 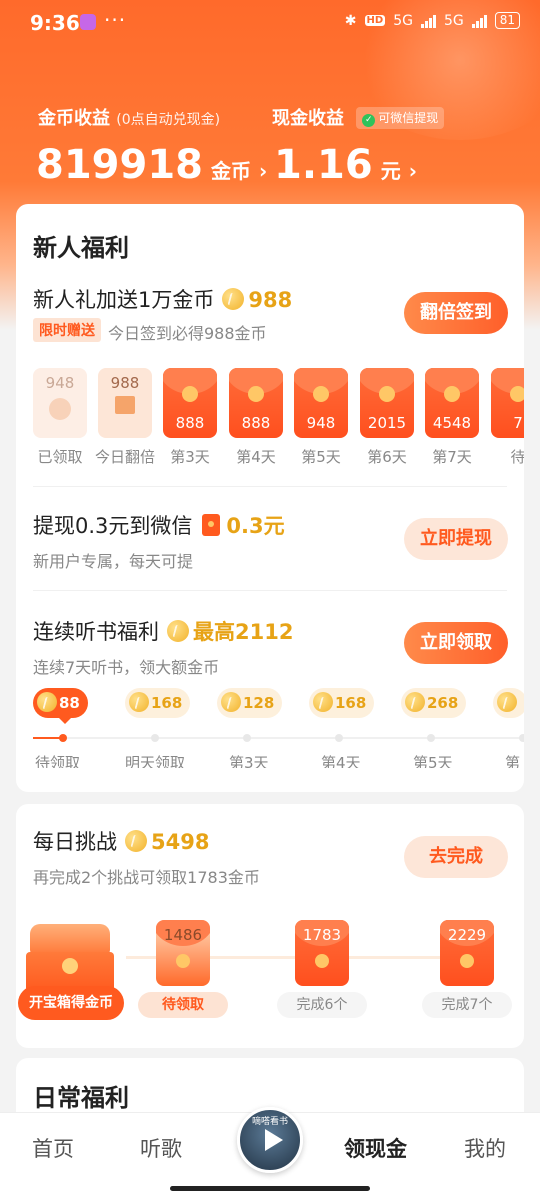 What do you see at coordinates (456, 643) in the screenshot?
I see `claim-now-button: 立即领取` at bounding box center [456, 643].